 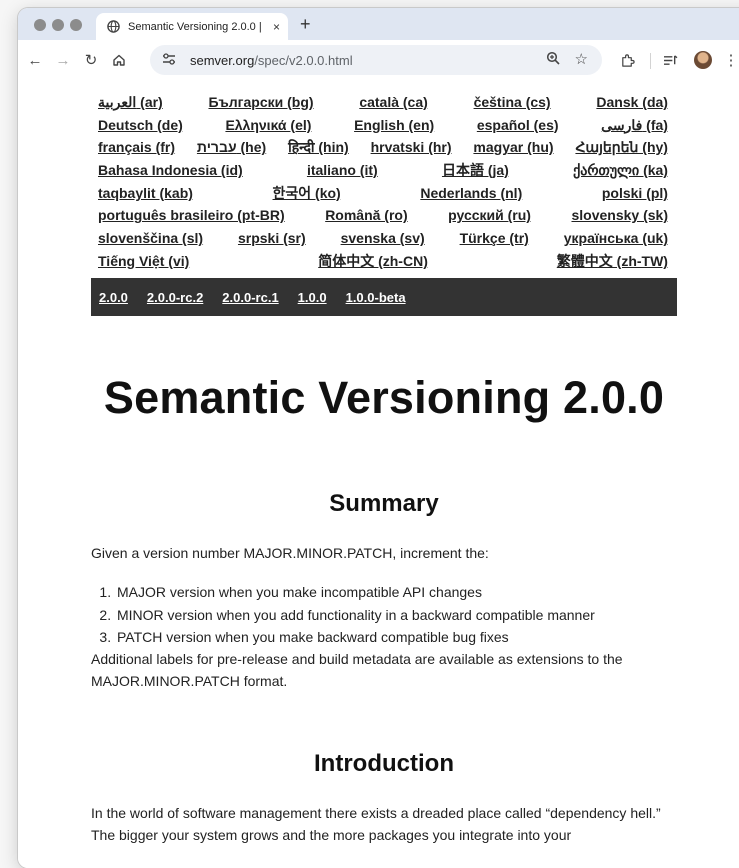 I want to click on site-settings-icon, so click(x=170, y=60).